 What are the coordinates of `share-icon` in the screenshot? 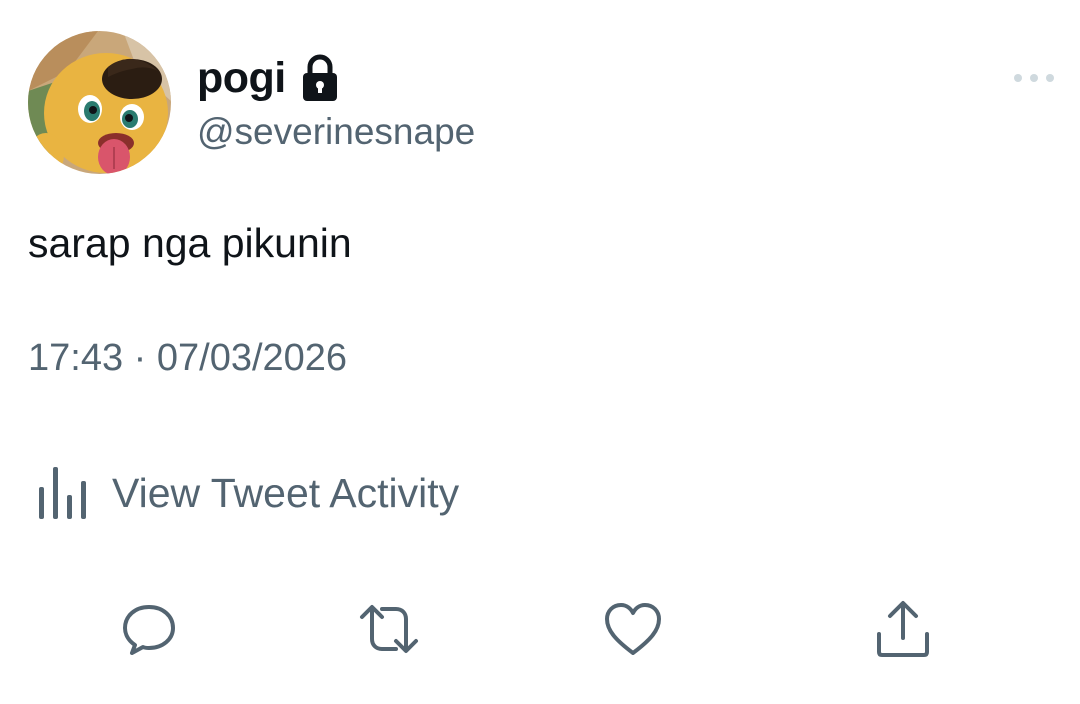 It's located at (903, 629).